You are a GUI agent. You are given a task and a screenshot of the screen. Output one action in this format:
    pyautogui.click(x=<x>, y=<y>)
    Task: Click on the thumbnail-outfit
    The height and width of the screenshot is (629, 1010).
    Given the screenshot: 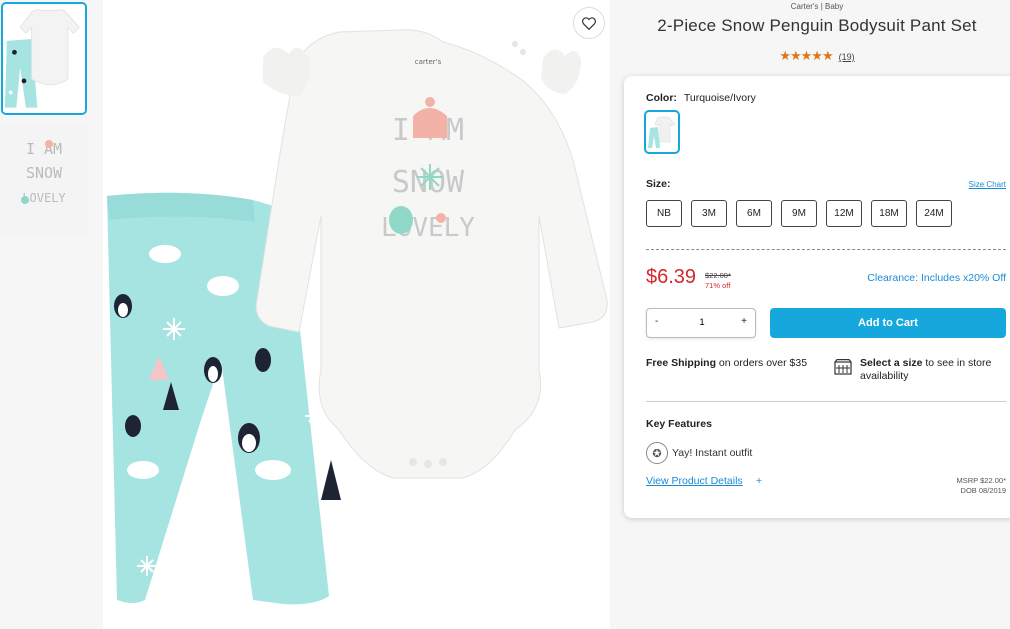 What is the action you would take?
    pyautogui.click(x=44, y=58)
    